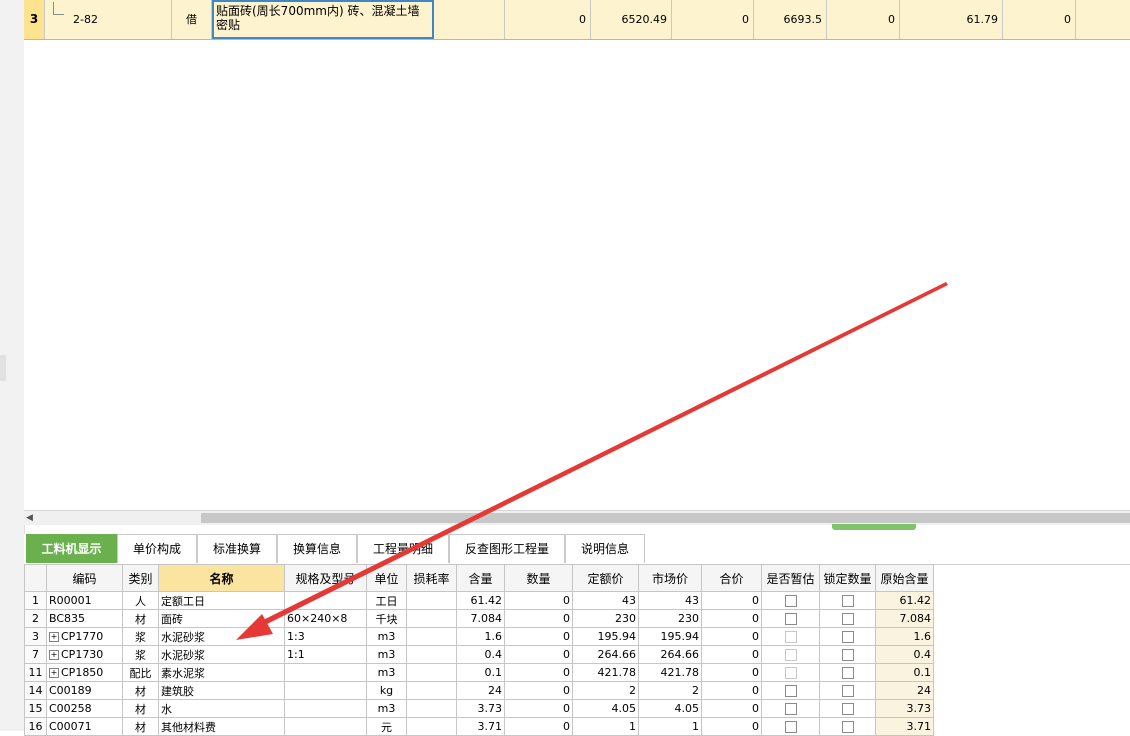 This screenshot has height=736, width=1130. I want to click on row-content: 3.71, so click(480, 726).